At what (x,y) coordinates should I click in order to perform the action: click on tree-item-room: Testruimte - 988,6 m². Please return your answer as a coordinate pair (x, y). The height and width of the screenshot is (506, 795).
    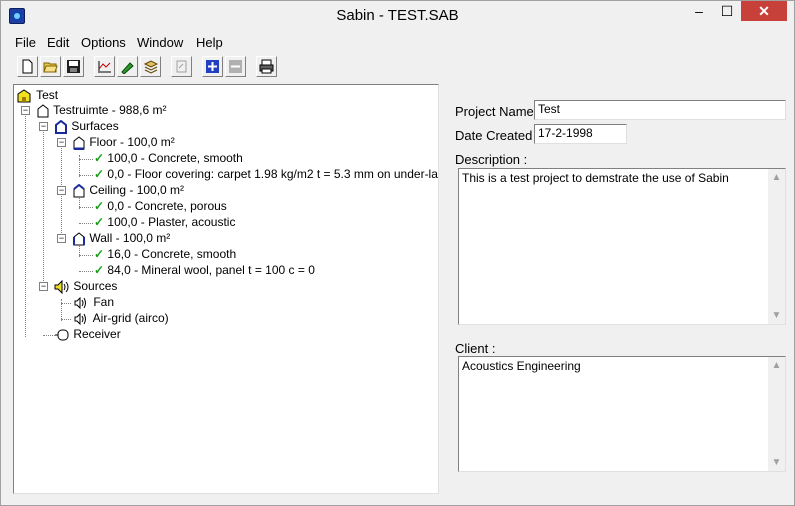
    Looking at the image, I should click on (101, 110).